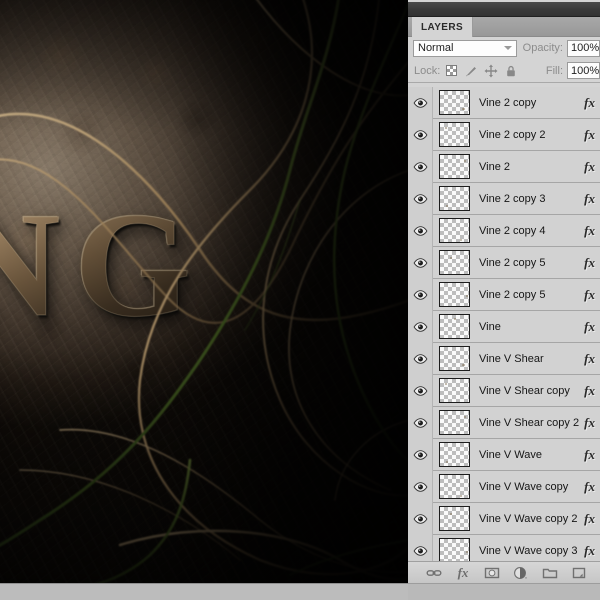  I want to click on layer-row: Vine V Shear copy fx, so click(504, 390).